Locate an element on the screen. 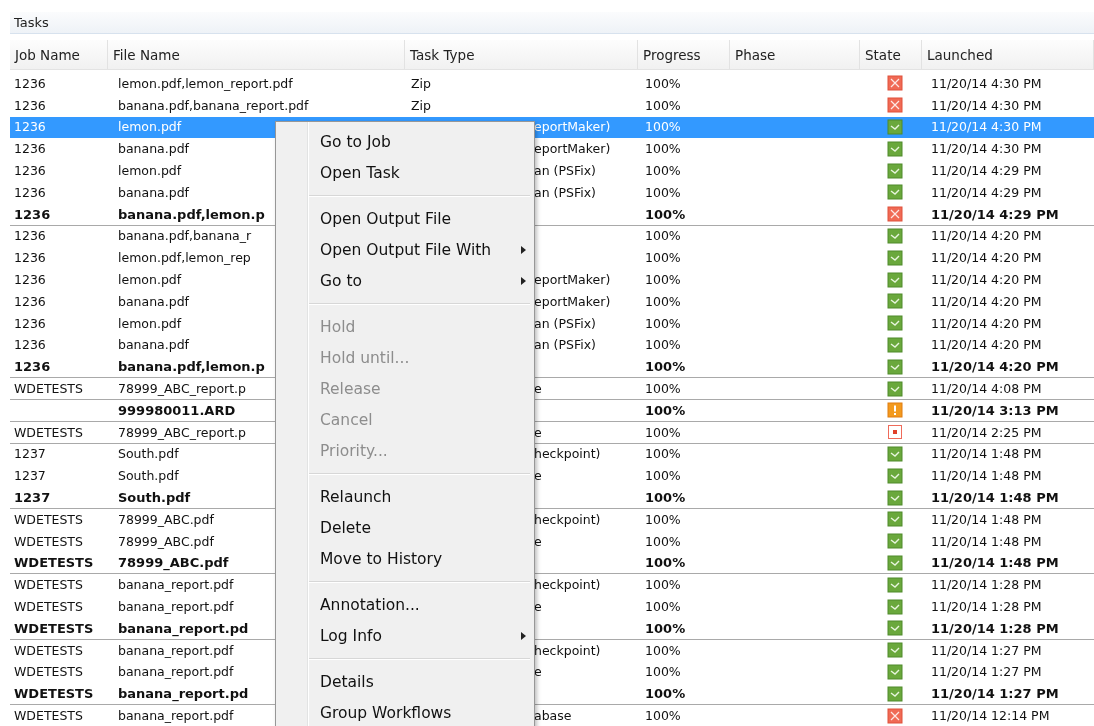  column-header: Phase is located at coordinates (795, 54).